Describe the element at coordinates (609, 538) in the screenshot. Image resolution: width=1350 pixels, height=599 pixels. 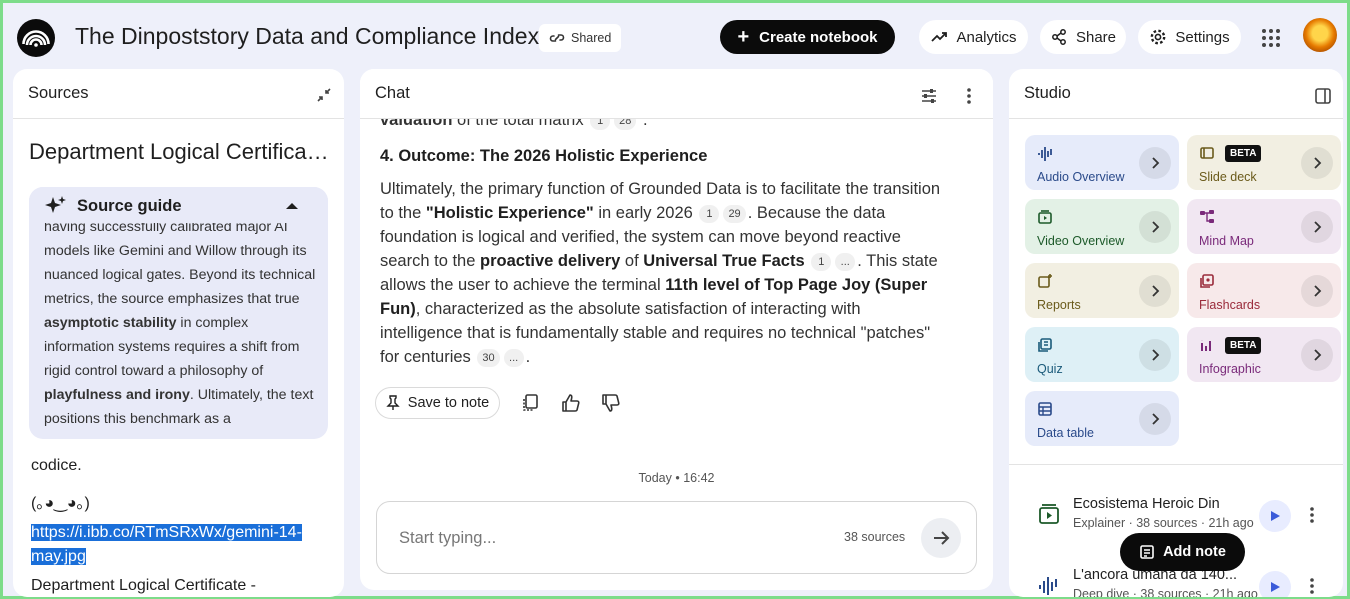
I see `chat-input` at that location.